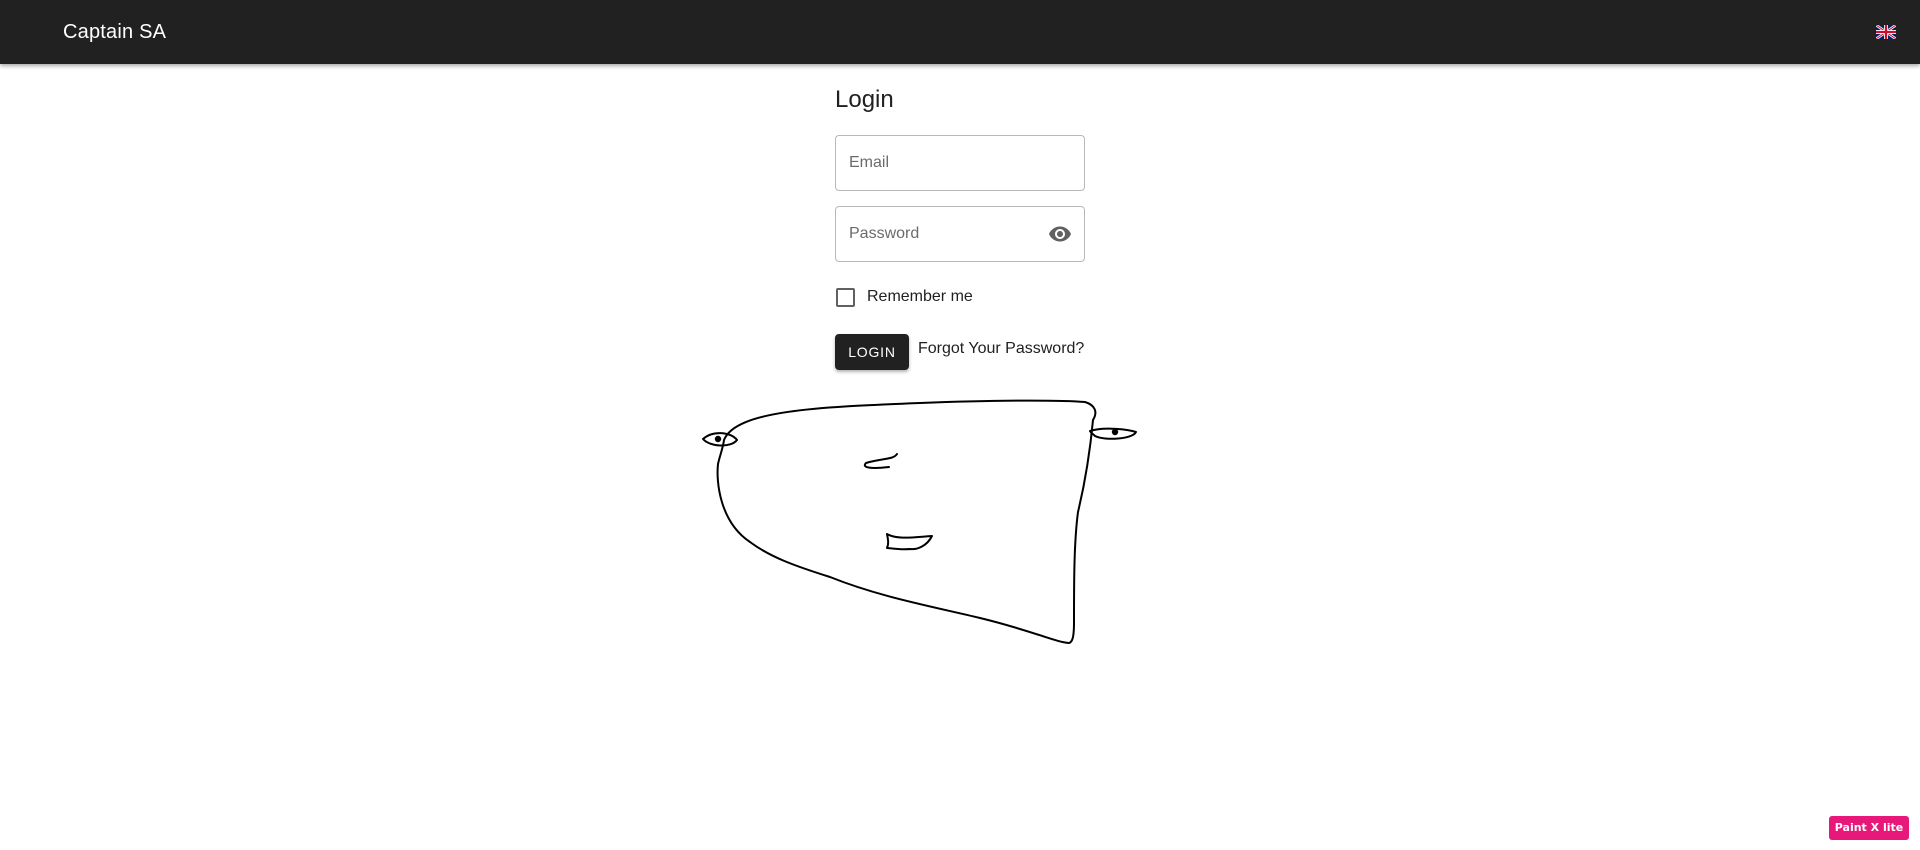  I want to click on show-password-button, so click(1060, 234).